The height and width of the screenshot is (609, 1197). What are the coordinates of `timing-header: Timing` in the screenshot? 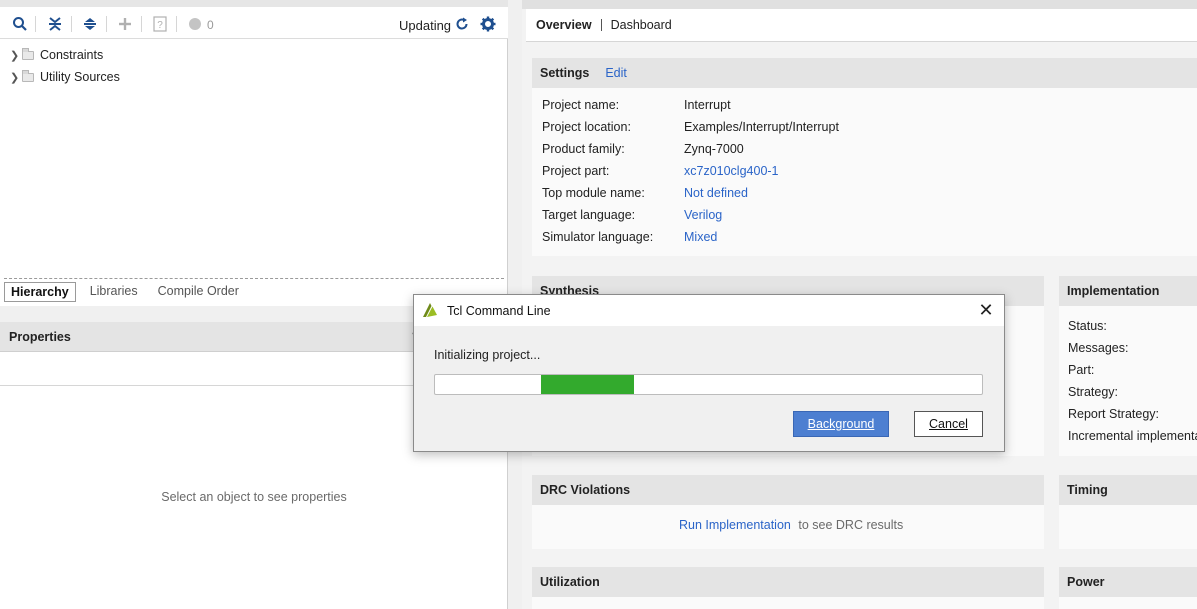 It's located at (1128, 490).